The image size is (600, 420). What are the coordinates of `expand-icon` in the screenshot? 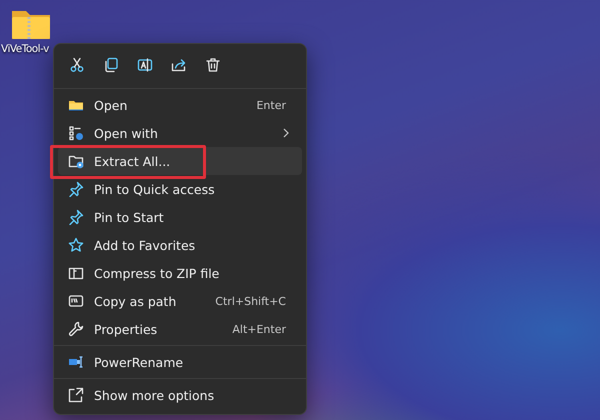 It's located at (76, 395).